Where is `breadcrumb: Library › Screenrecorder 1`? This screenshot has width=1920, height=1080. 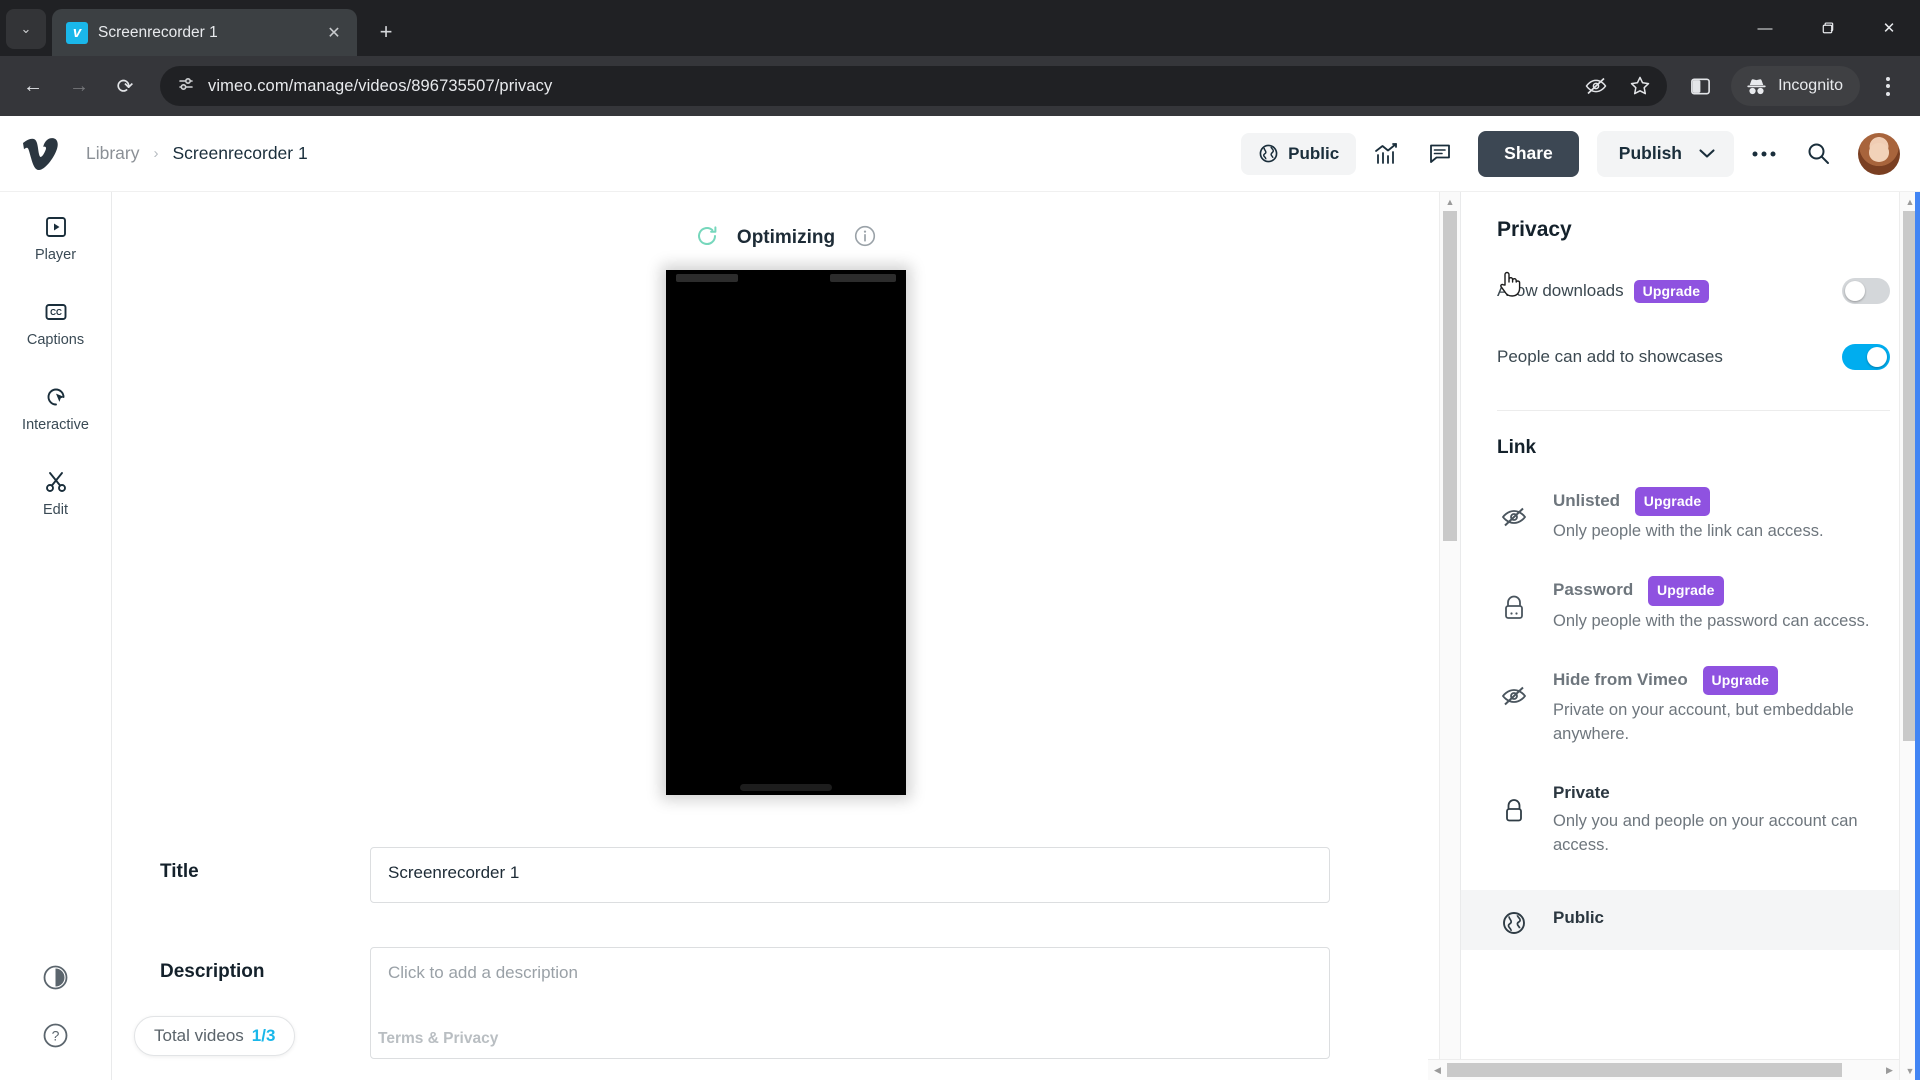
breadcrumb: Library › Screenrecorder 1 is located at coordinates (197, 153).